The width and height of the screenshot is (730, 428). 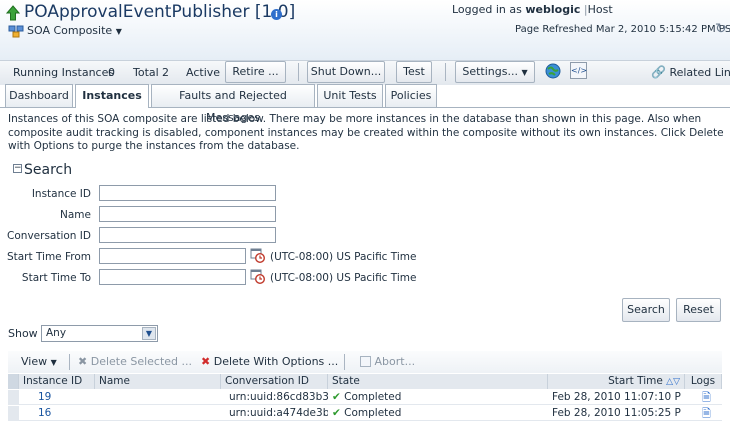 What do you see at coordinates (414, 72) in the screenshot?
I see `test-button: Test` at bounding box center [414, 72].